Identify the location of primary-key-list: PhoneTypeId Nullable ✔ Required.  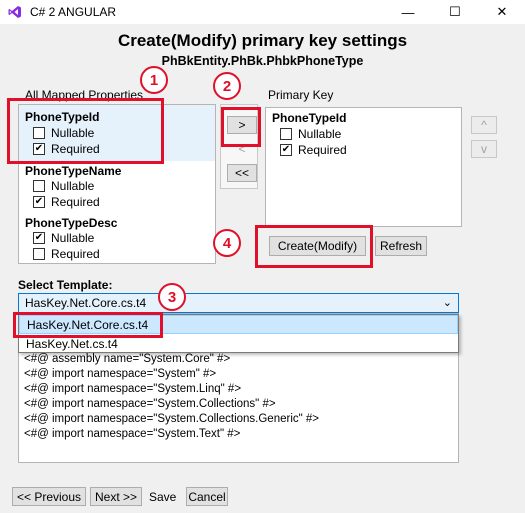
(363, 167).